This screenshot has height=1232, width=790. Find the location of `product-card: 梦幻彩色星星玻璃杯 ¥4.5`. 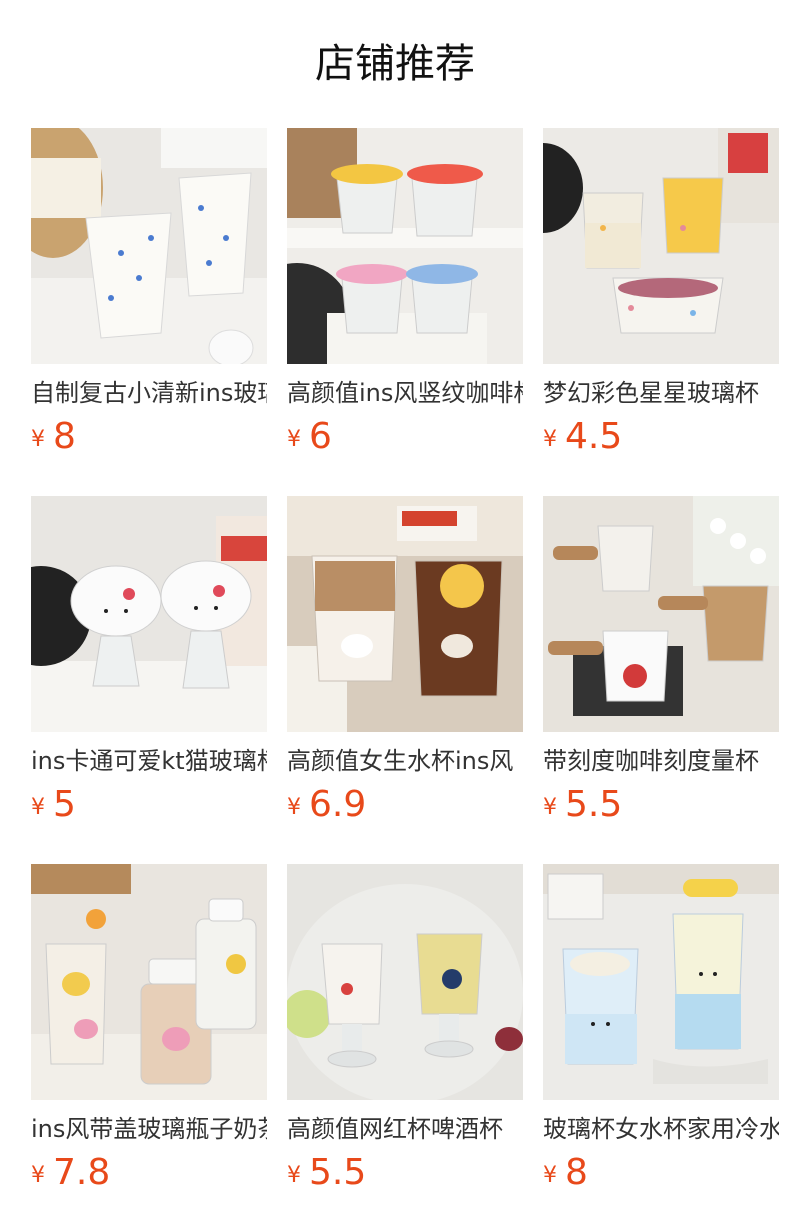

product-card: 梦幻彩色星星玻璃杯 ¥4.5 is located at coordinates (661, 312).